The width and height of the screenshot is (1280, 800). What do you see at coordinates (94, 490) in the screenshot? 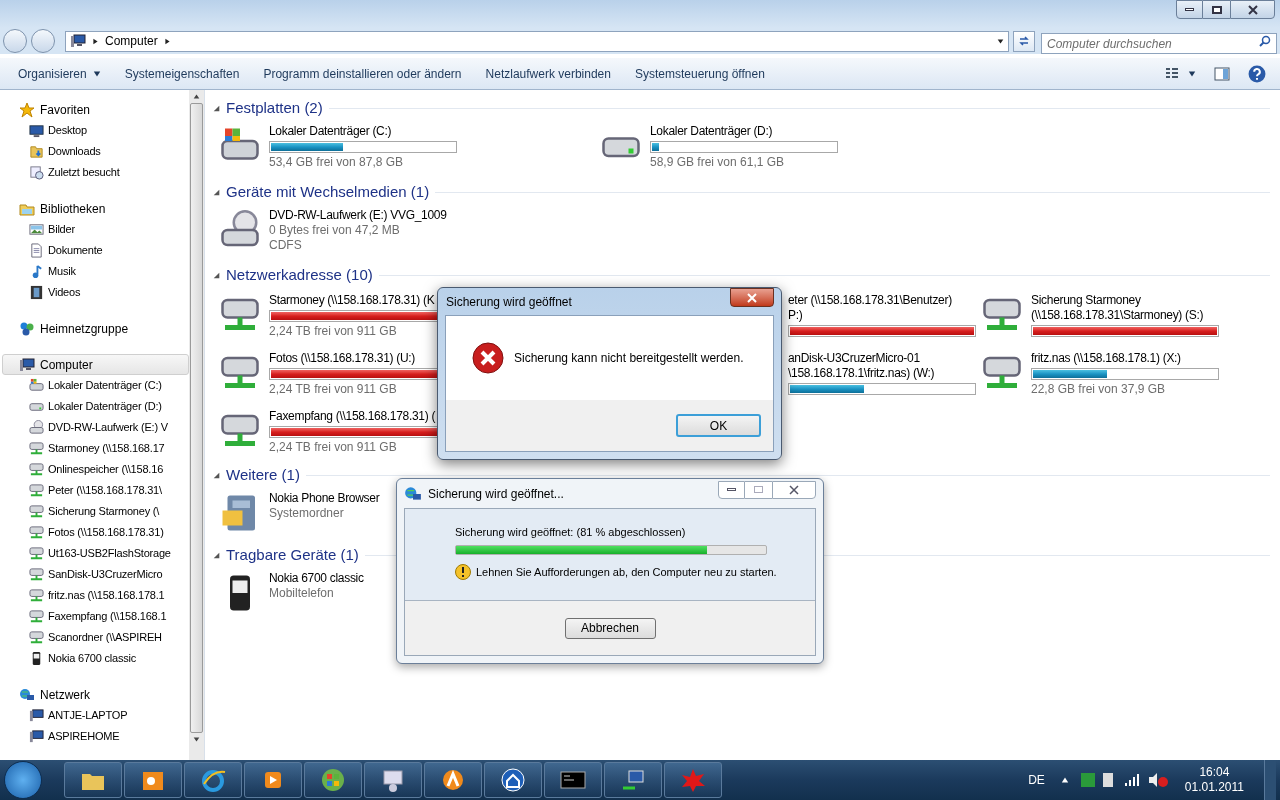
I see `sidebar-item: Peter (\\158.168.178.31\` at bounding box center [94, 490].